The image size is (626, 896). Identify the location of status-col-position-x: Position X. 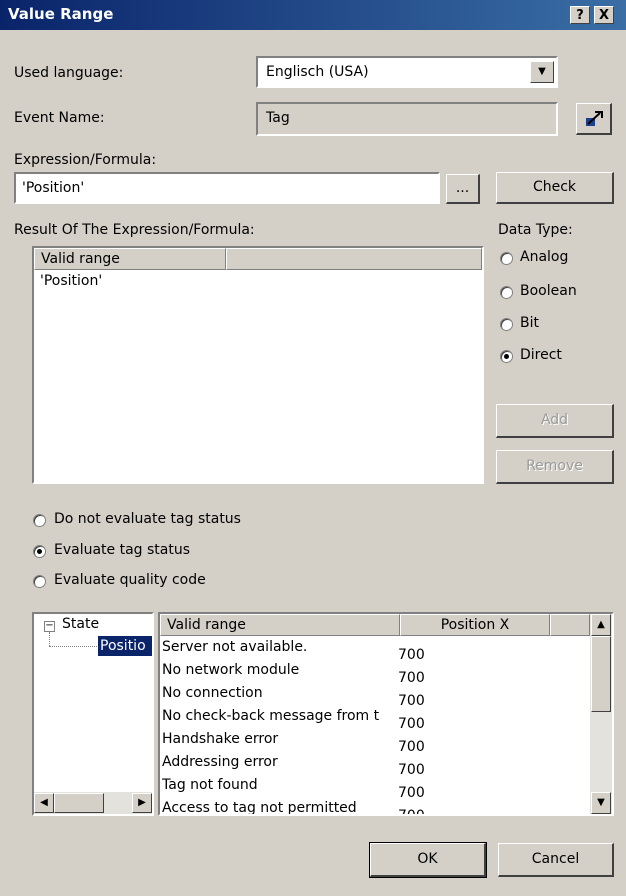
(475, 625).